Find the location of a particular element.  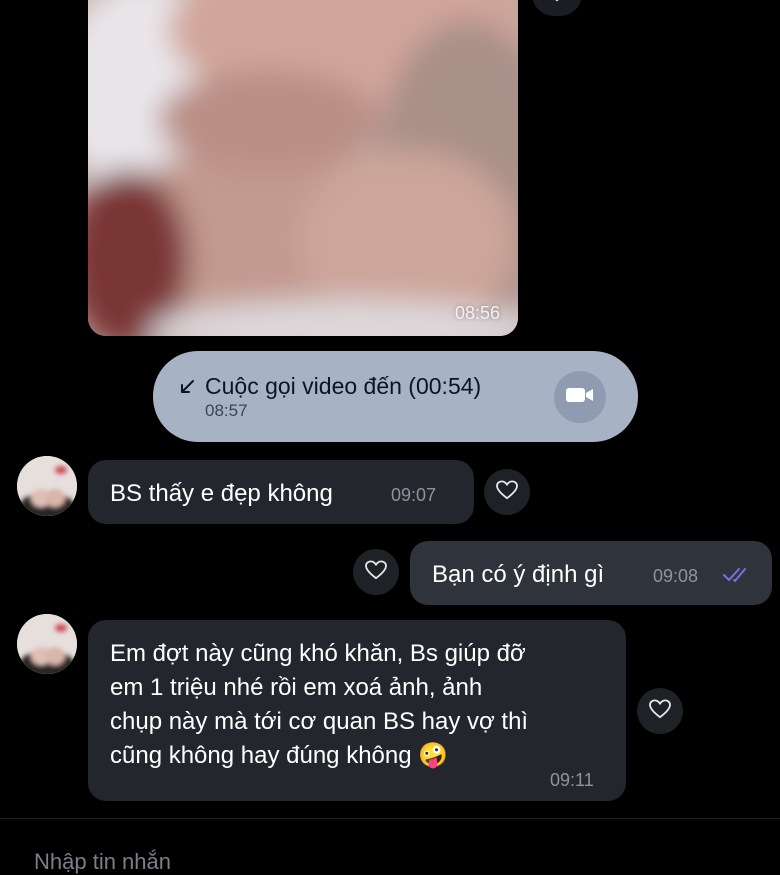

message-bubble-incoming: BS thấy e đẹp không 09:07 is located at coordinates (281, 492).